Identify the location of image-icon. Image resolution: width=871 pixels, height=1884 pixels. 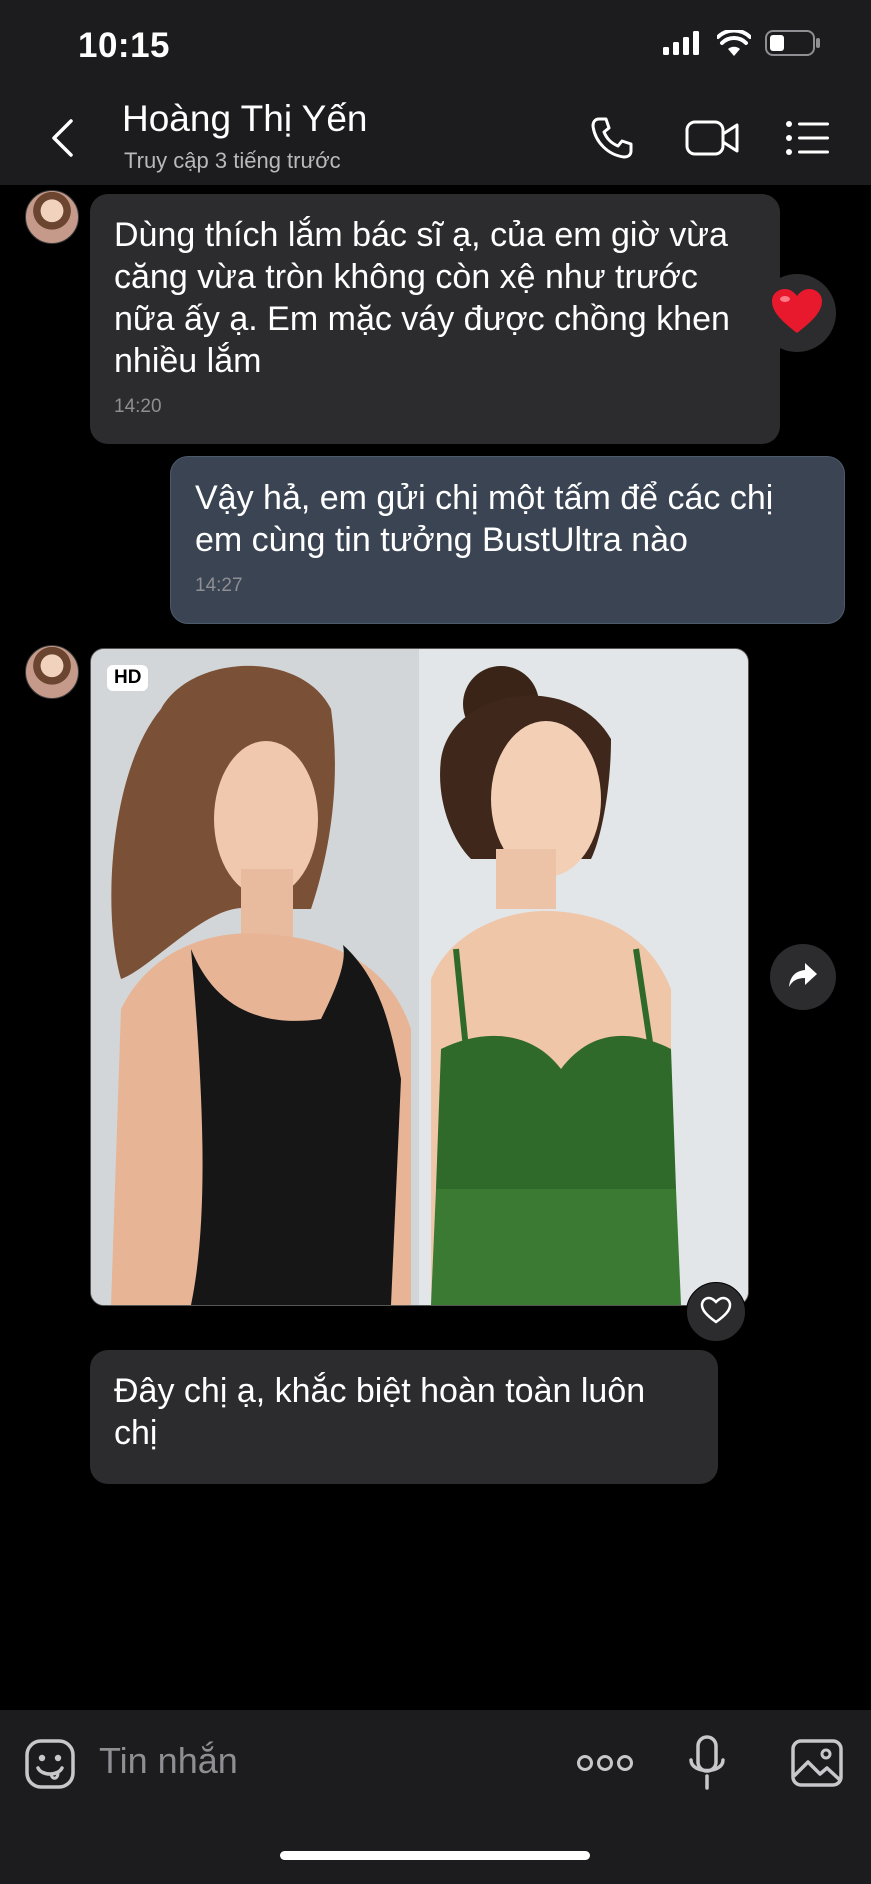
(817, 1765).